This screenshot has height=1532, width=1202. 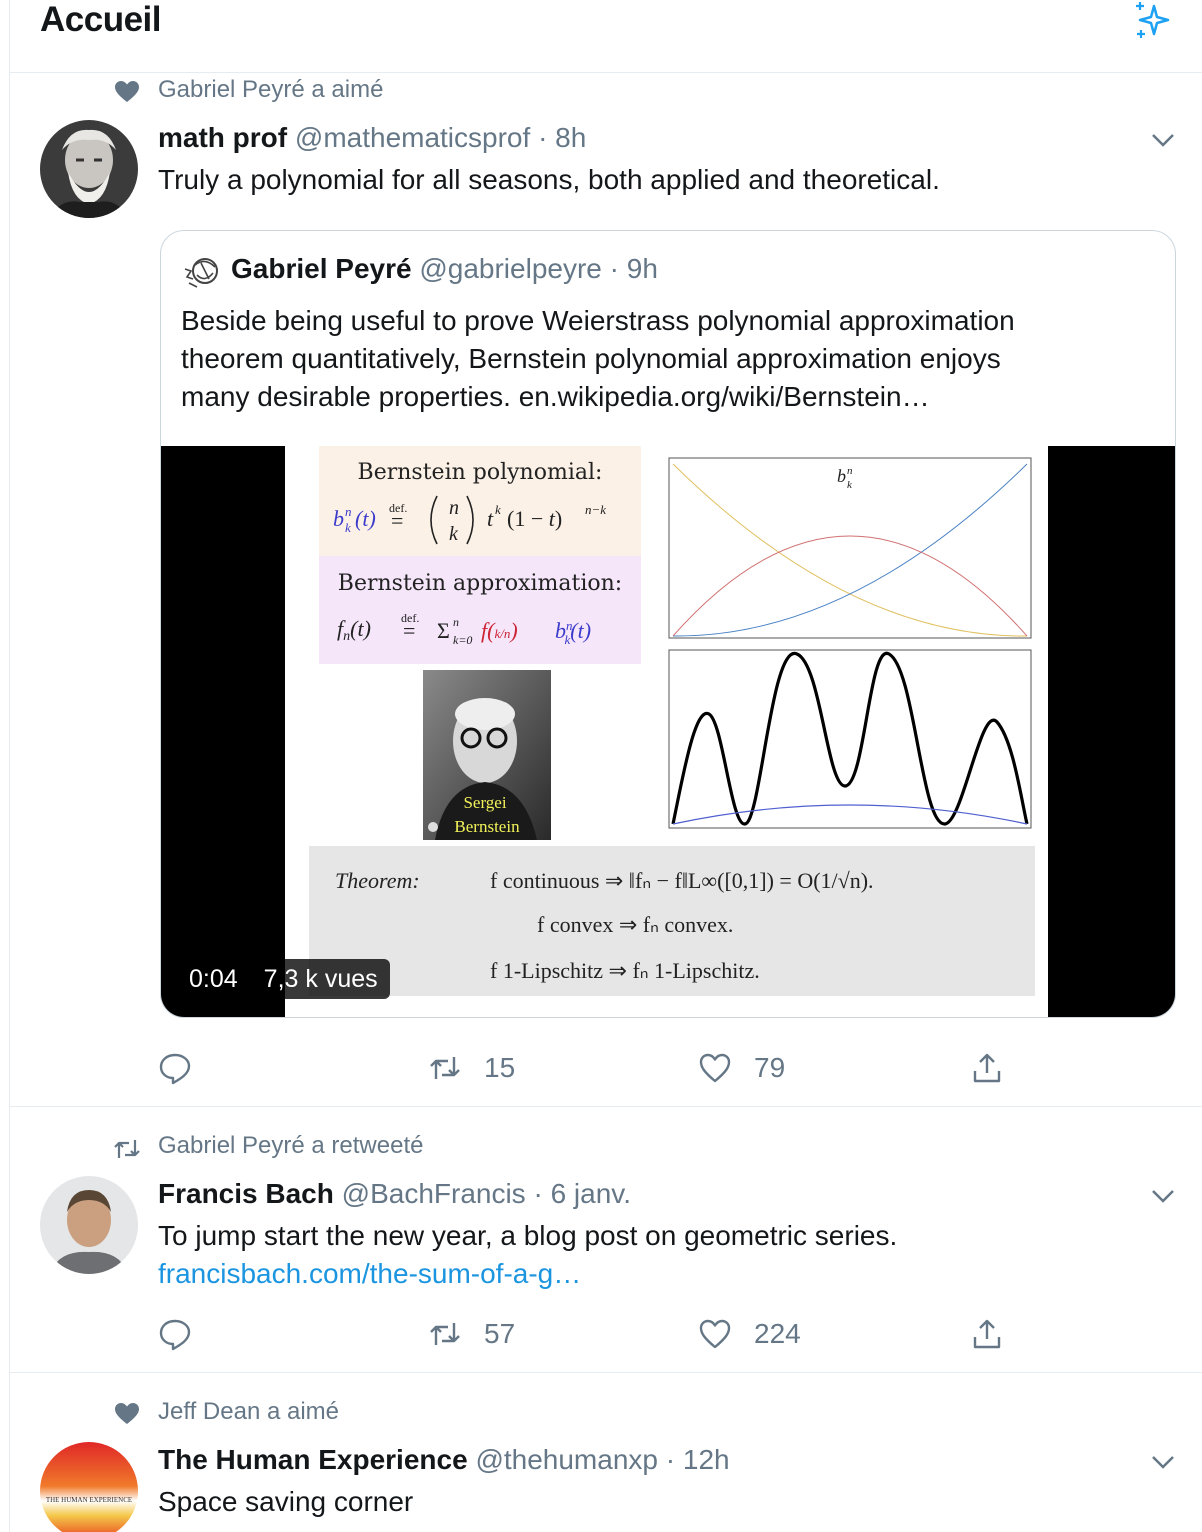 What do you see at coordinates (89, 1500) in the screenshot?
I see `avatar-wordmark: THE HUMAN EXPERIENCE` at bounding box center [89, 1500].